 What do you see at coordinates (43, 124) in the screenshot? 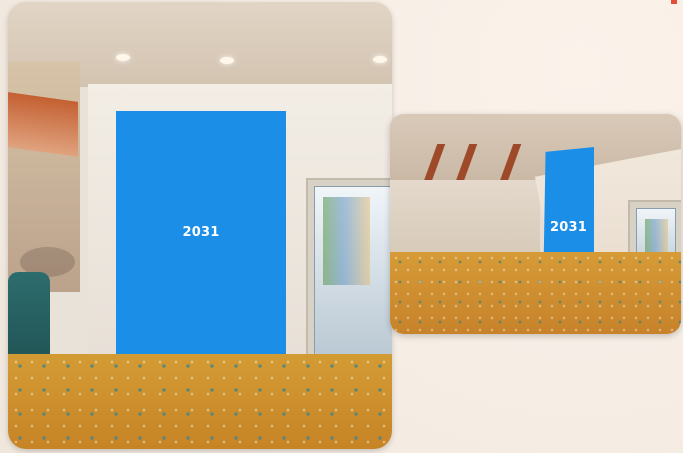
I see `left-decor-stripe` at bounding box center [43, 124].